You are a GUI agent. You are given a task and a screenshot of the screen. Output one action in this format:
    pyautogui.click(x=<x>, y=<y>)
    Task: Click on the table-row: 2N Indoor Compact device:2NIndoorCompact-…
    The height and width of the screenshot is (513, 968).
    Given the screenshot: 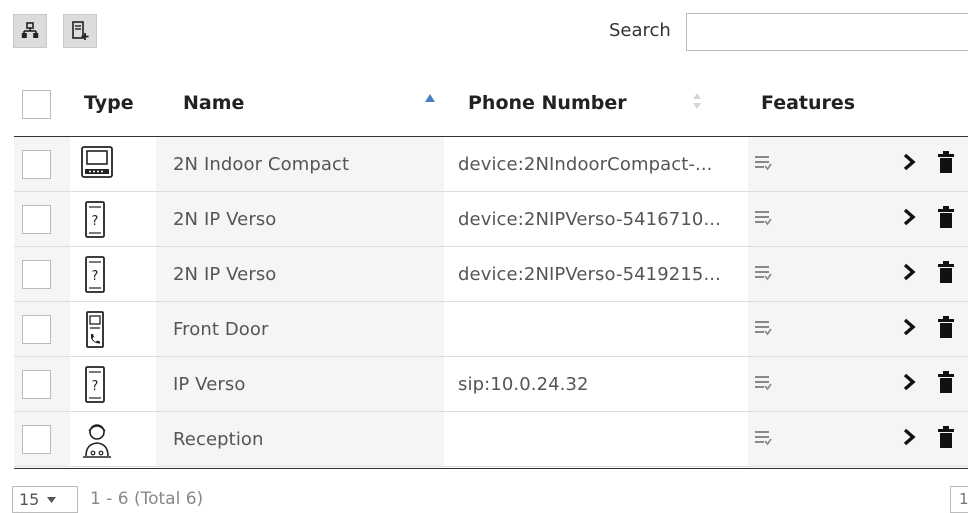 What is the action you would take?
    pyautogui.click(x=484, y=164)
    